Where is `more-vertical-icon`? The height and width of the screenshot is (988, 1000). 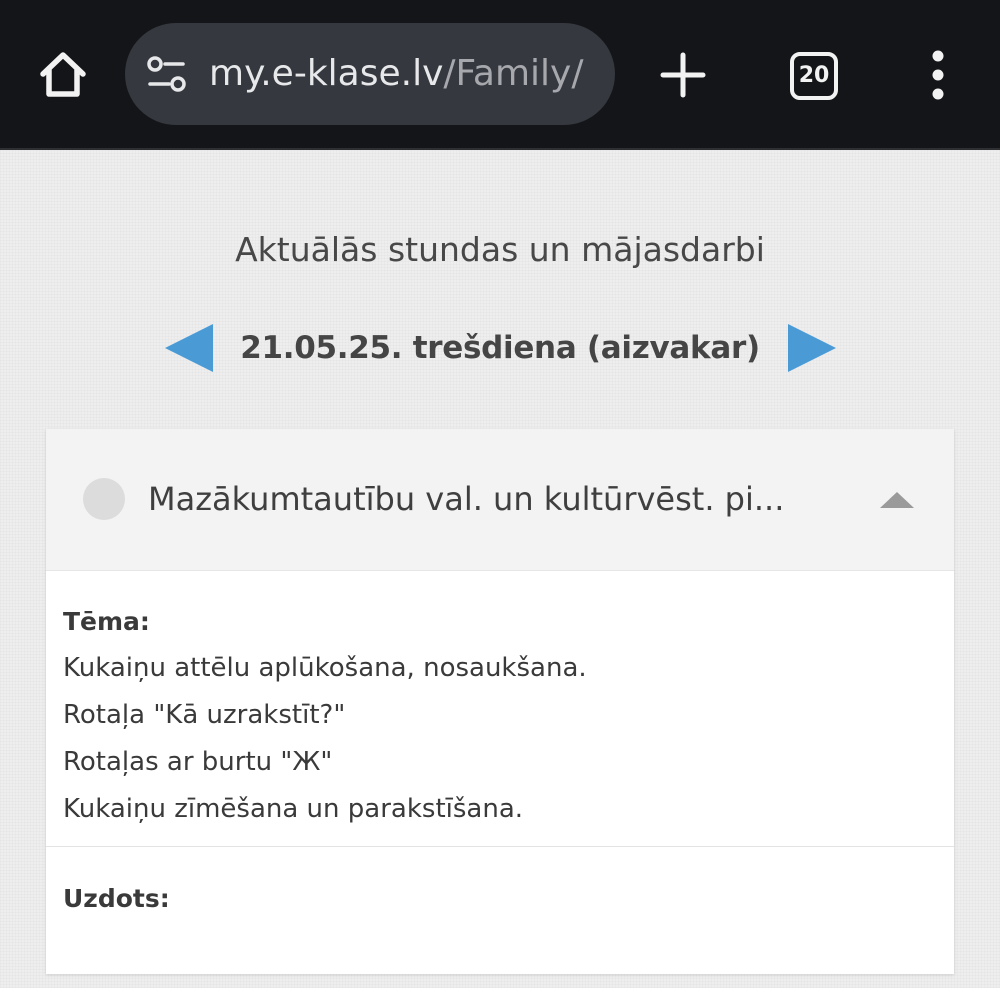
more-vertical-icon is located at coordinates (938, 75).